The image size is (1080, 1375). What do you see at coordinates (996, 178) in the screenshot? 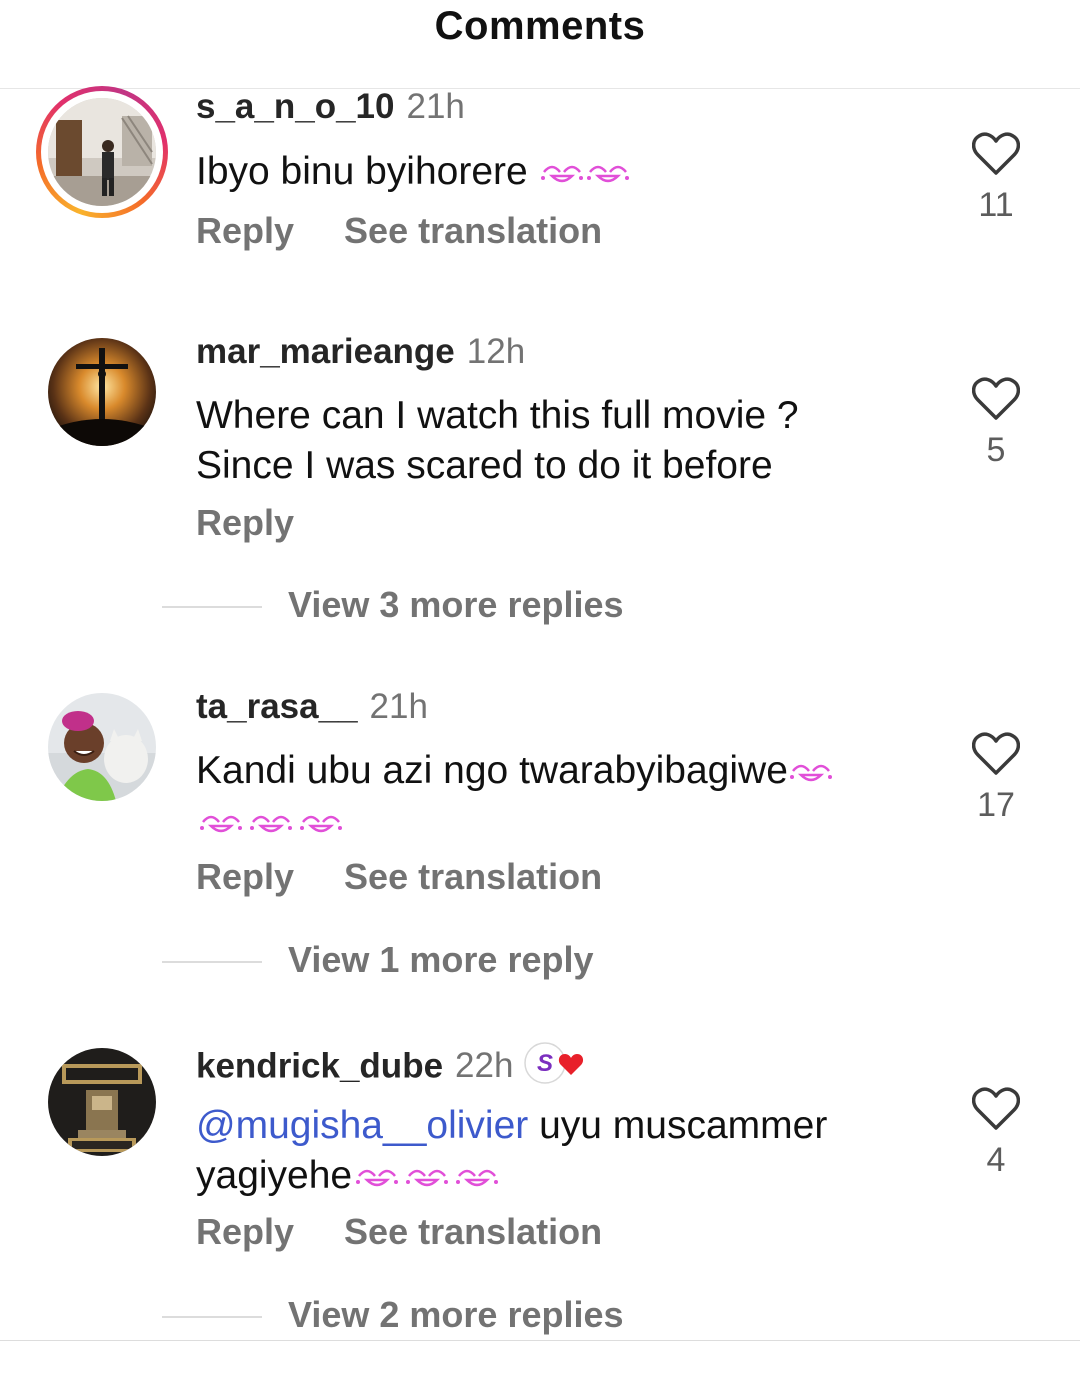
I see `like-control: 11` at bounding box center [996, 178].